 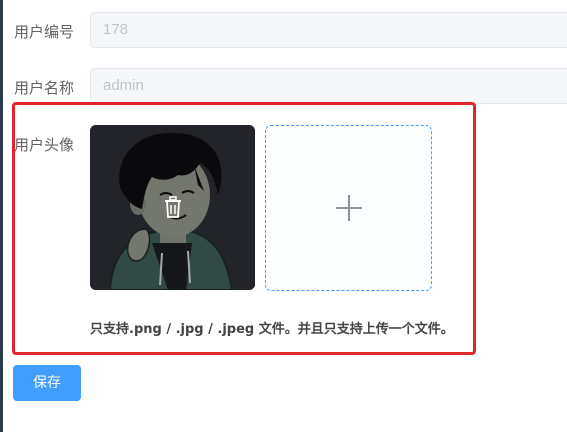 I want to click on user-id-label: 用户编号, so click(x=44, y=32).